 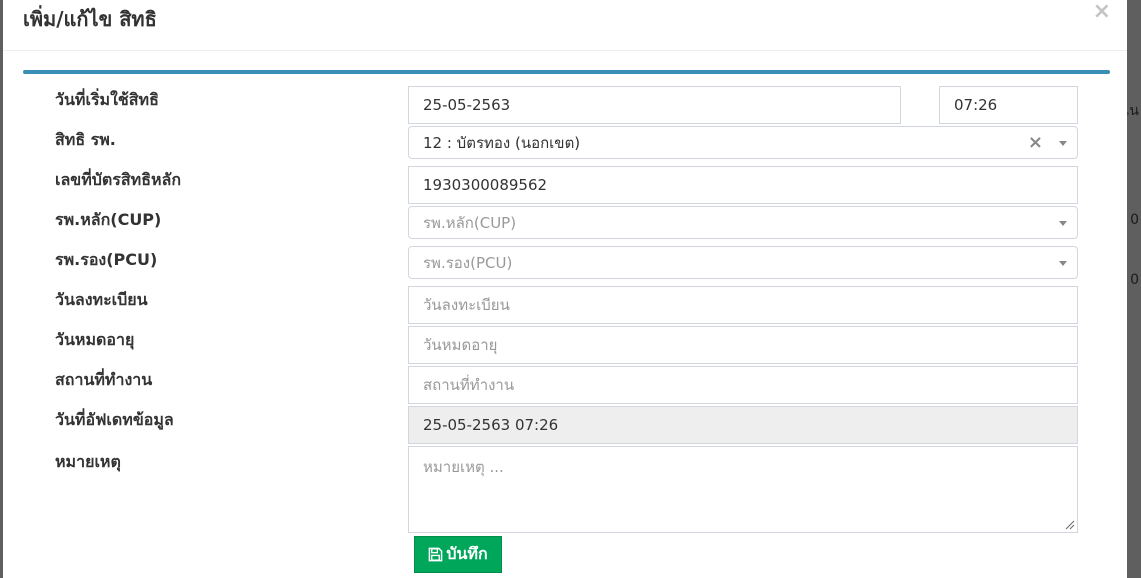 I want to click on backdrop-right, so click(x=1134, y=289).